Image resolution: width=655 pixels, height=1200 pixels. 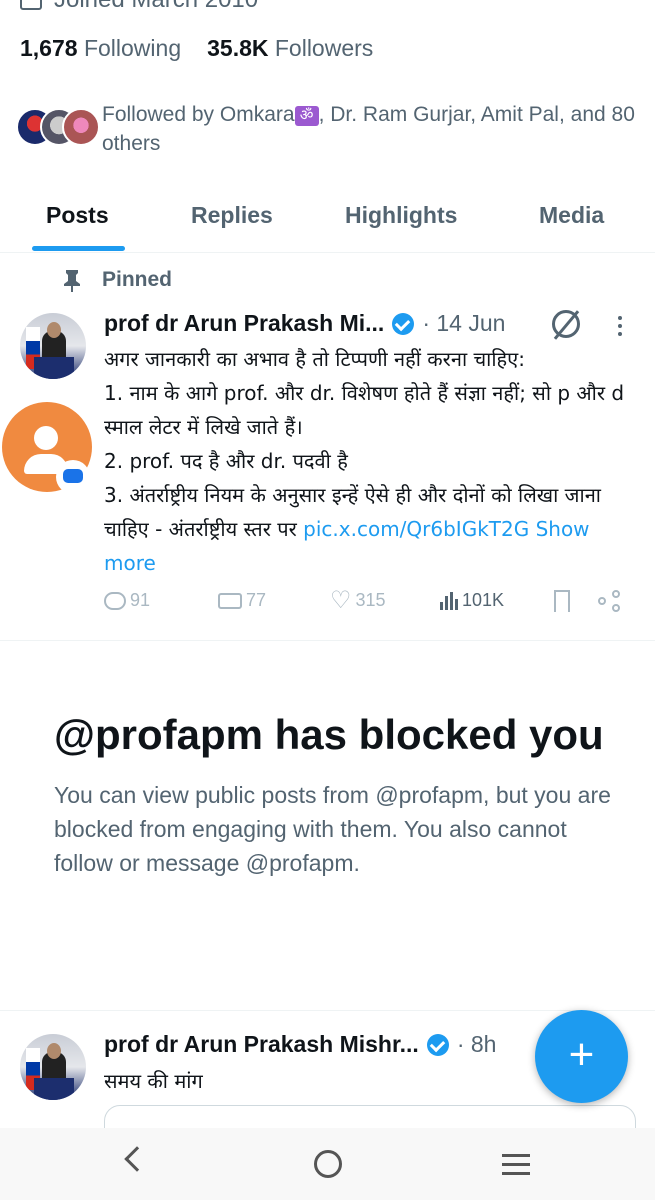 I want to click on joined-date: Joined March 2010, so click(x=139, y=7).